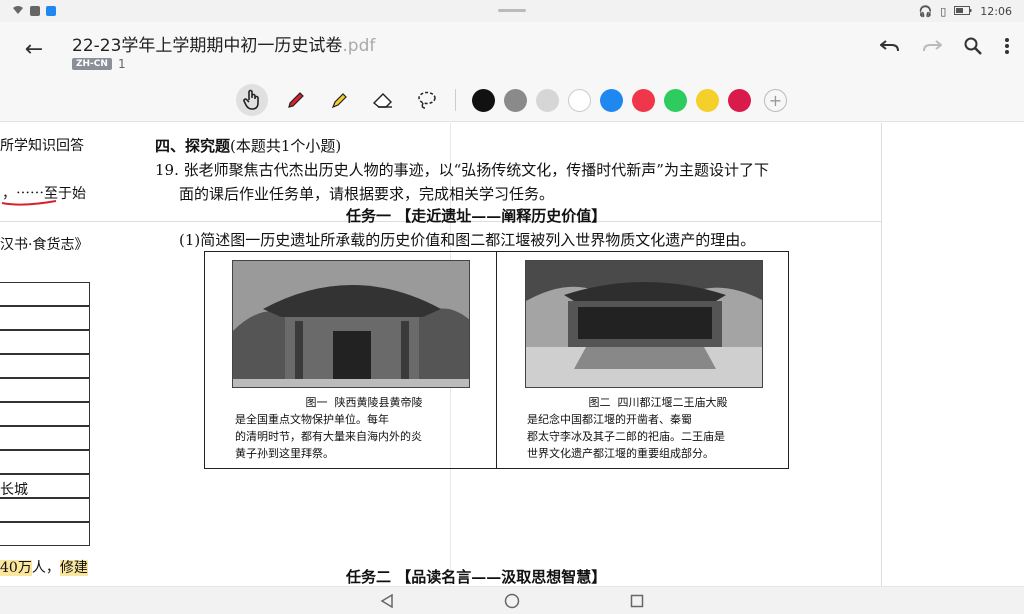 This screenshot has width=1024, height=614. I want to click on left-fragment: 汉书·食货志》, so click(44, 245).